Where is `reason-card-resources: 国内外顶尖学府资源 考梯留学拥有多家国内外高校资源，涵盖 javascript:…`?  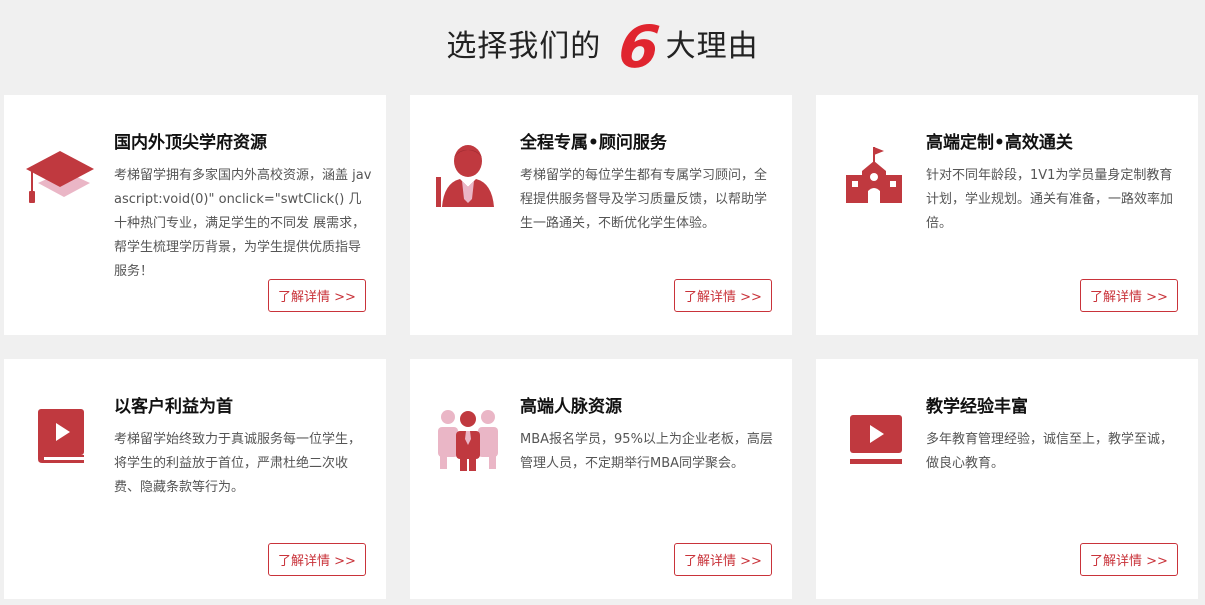 reason-card-resources: 国内外顶尖学府资源 考梯留学拥有多家国内外高校资源，涵盖 javascript:… is located at coordinates (195, 215).